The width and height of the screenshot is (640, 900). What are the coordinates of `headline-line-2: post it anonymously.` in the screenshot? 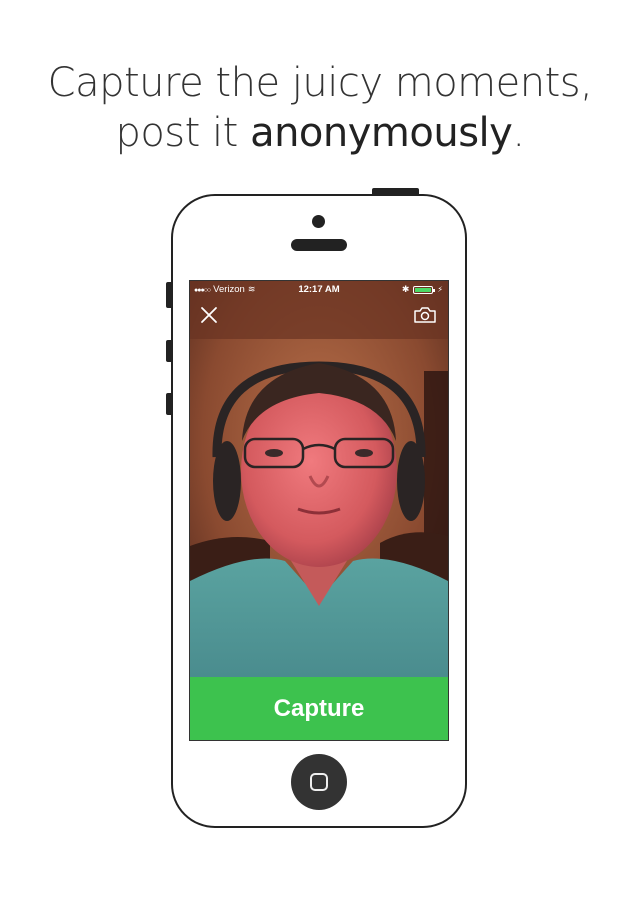 It's located at (320, 133).